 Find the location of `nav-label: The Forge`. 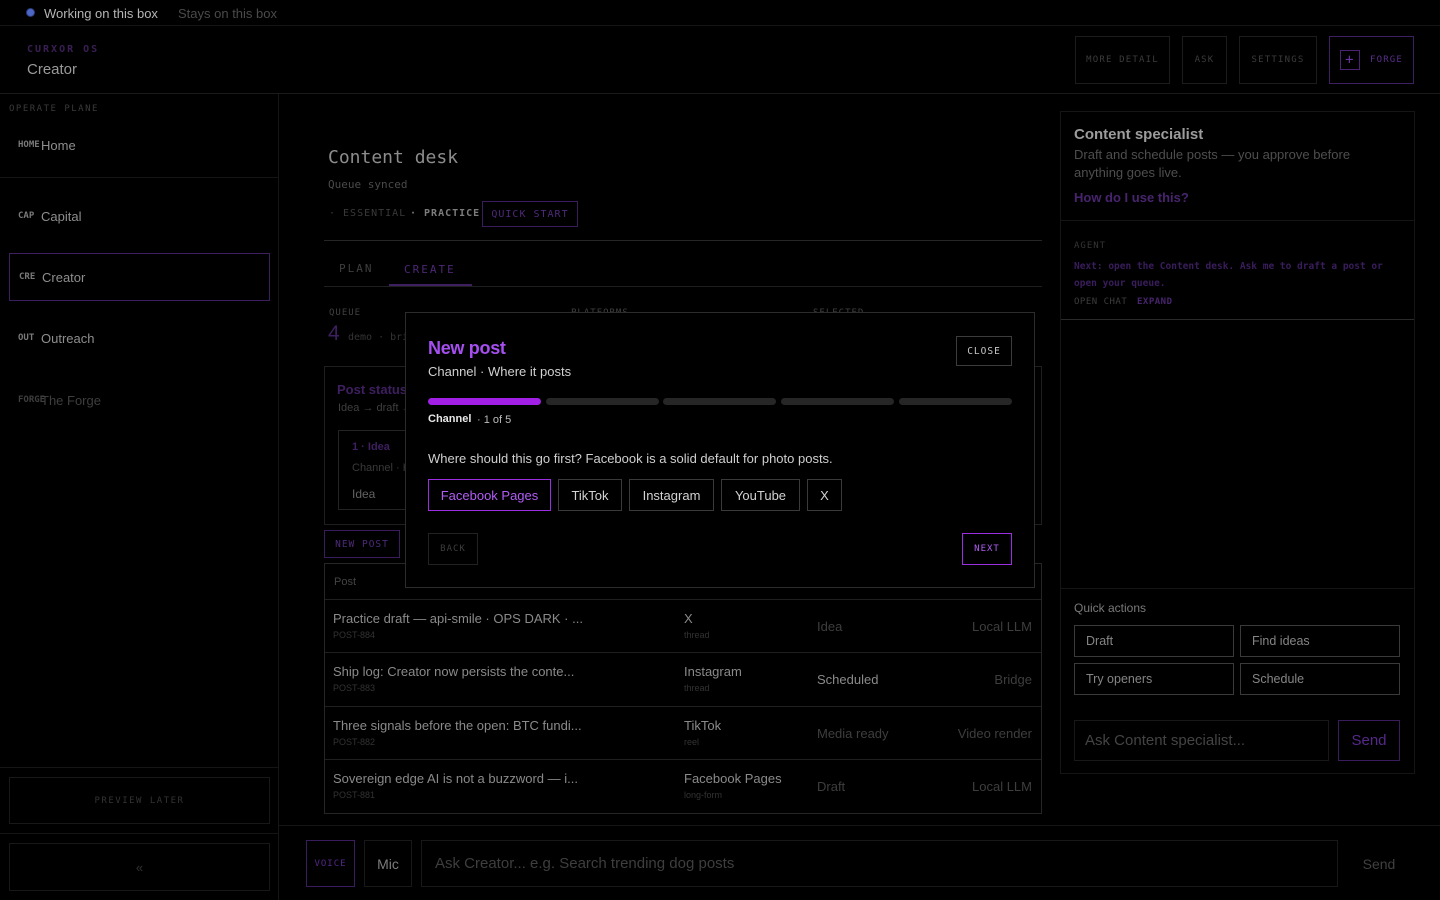

nav-label: The Forge is located at coordinates (71, 400).